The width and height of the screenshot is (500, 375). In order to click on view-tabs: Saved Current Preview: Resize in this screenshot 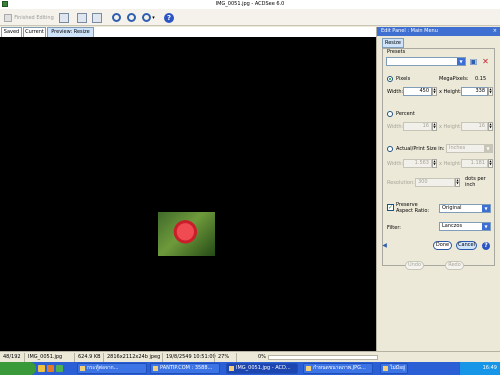, I will do `click(188, 32)`.